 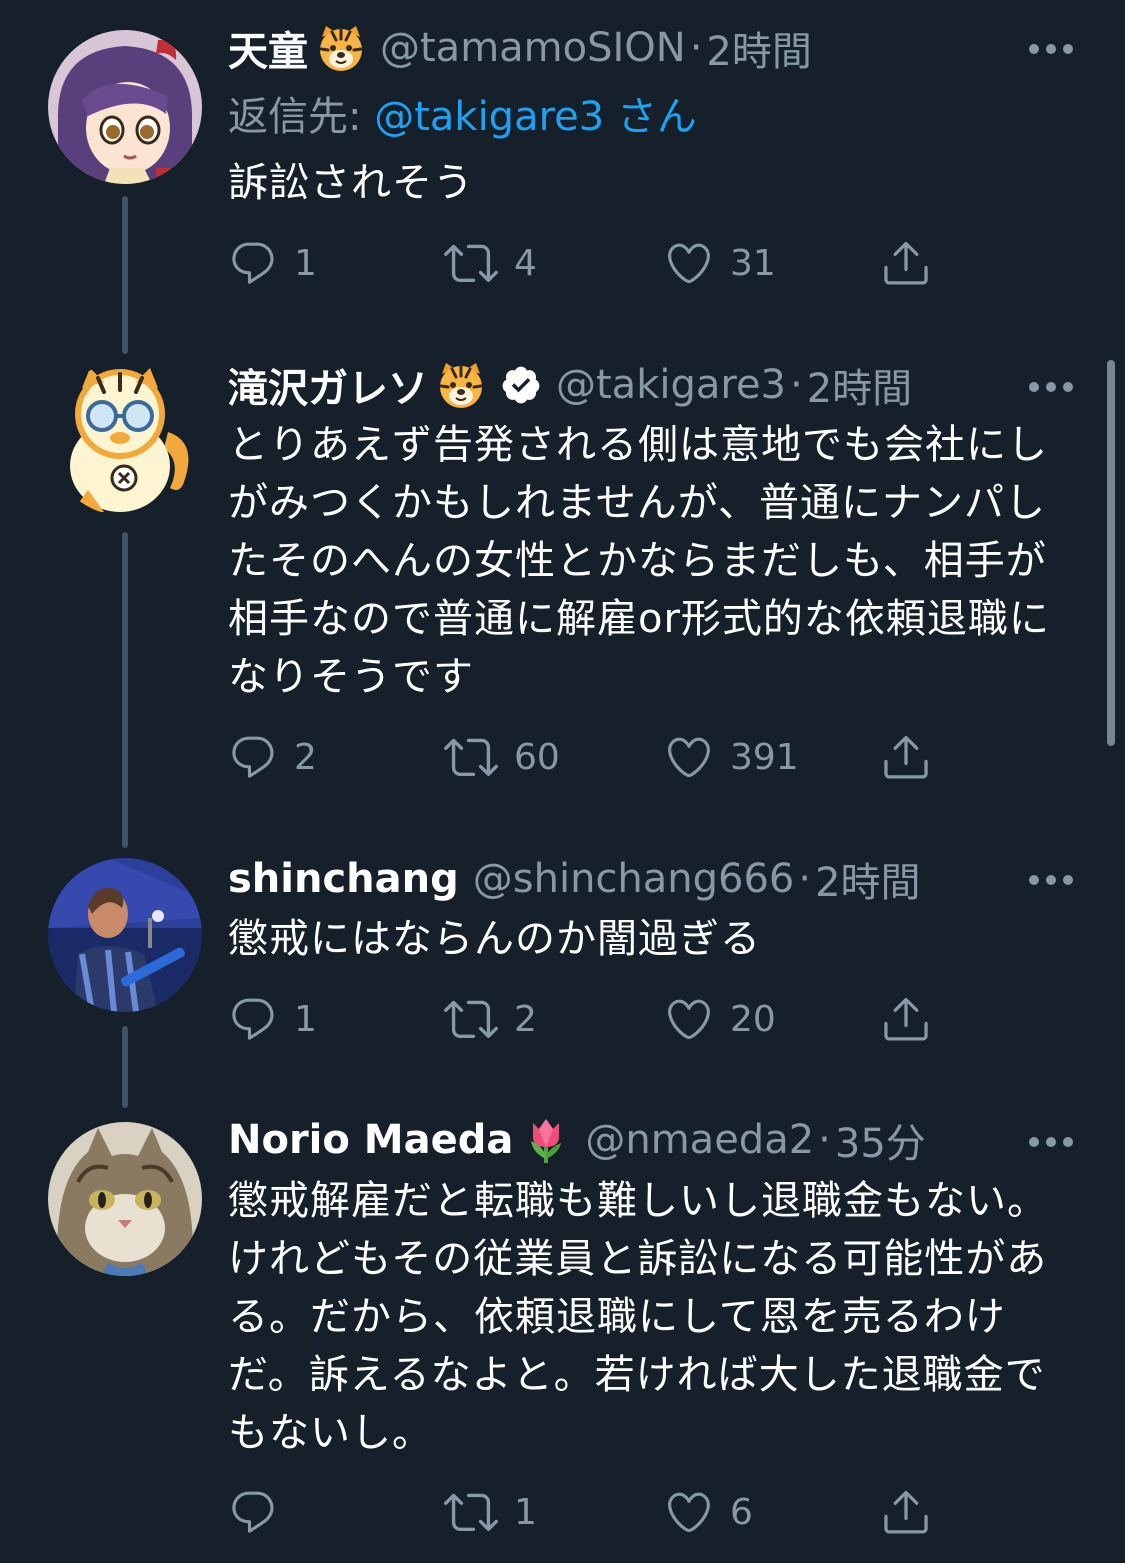 I want to click on action-bar: 2 60 391, so click(x=562, y=757).